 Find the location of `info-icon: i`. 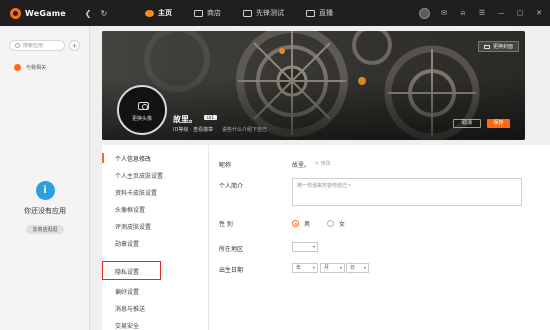

info-icon: i is located at coordinates (45, 190).